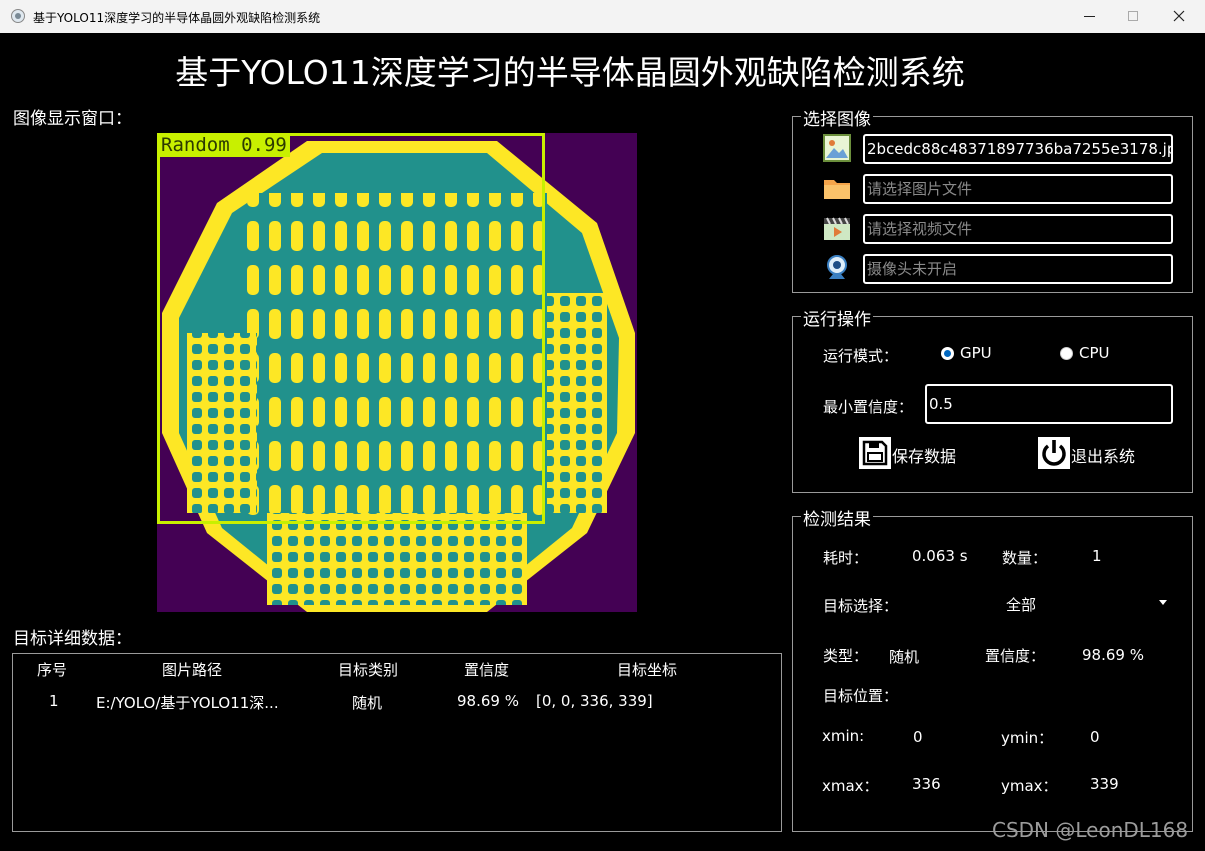 This screenshot has width=1205, height=851. What do you see at coordinates (837, 517) in the screenshot?
I see `detection-results-title: 检测结果` at bounding box center [837, 517].